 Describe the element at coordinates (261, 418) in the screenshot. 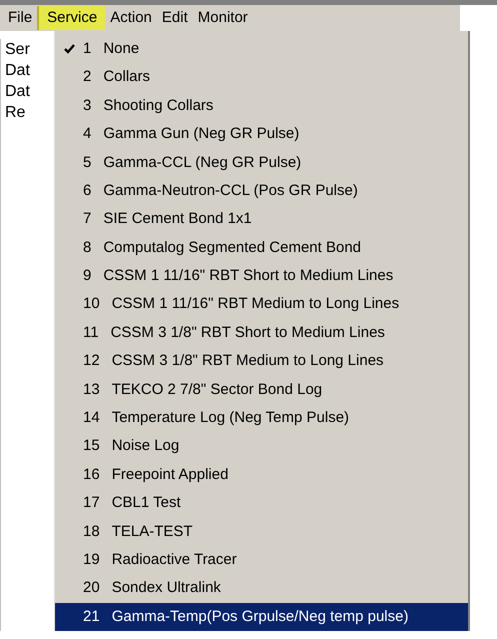

I see `menu-option: 14 Temperature Log (Neg Temp Pulse)` at that location.